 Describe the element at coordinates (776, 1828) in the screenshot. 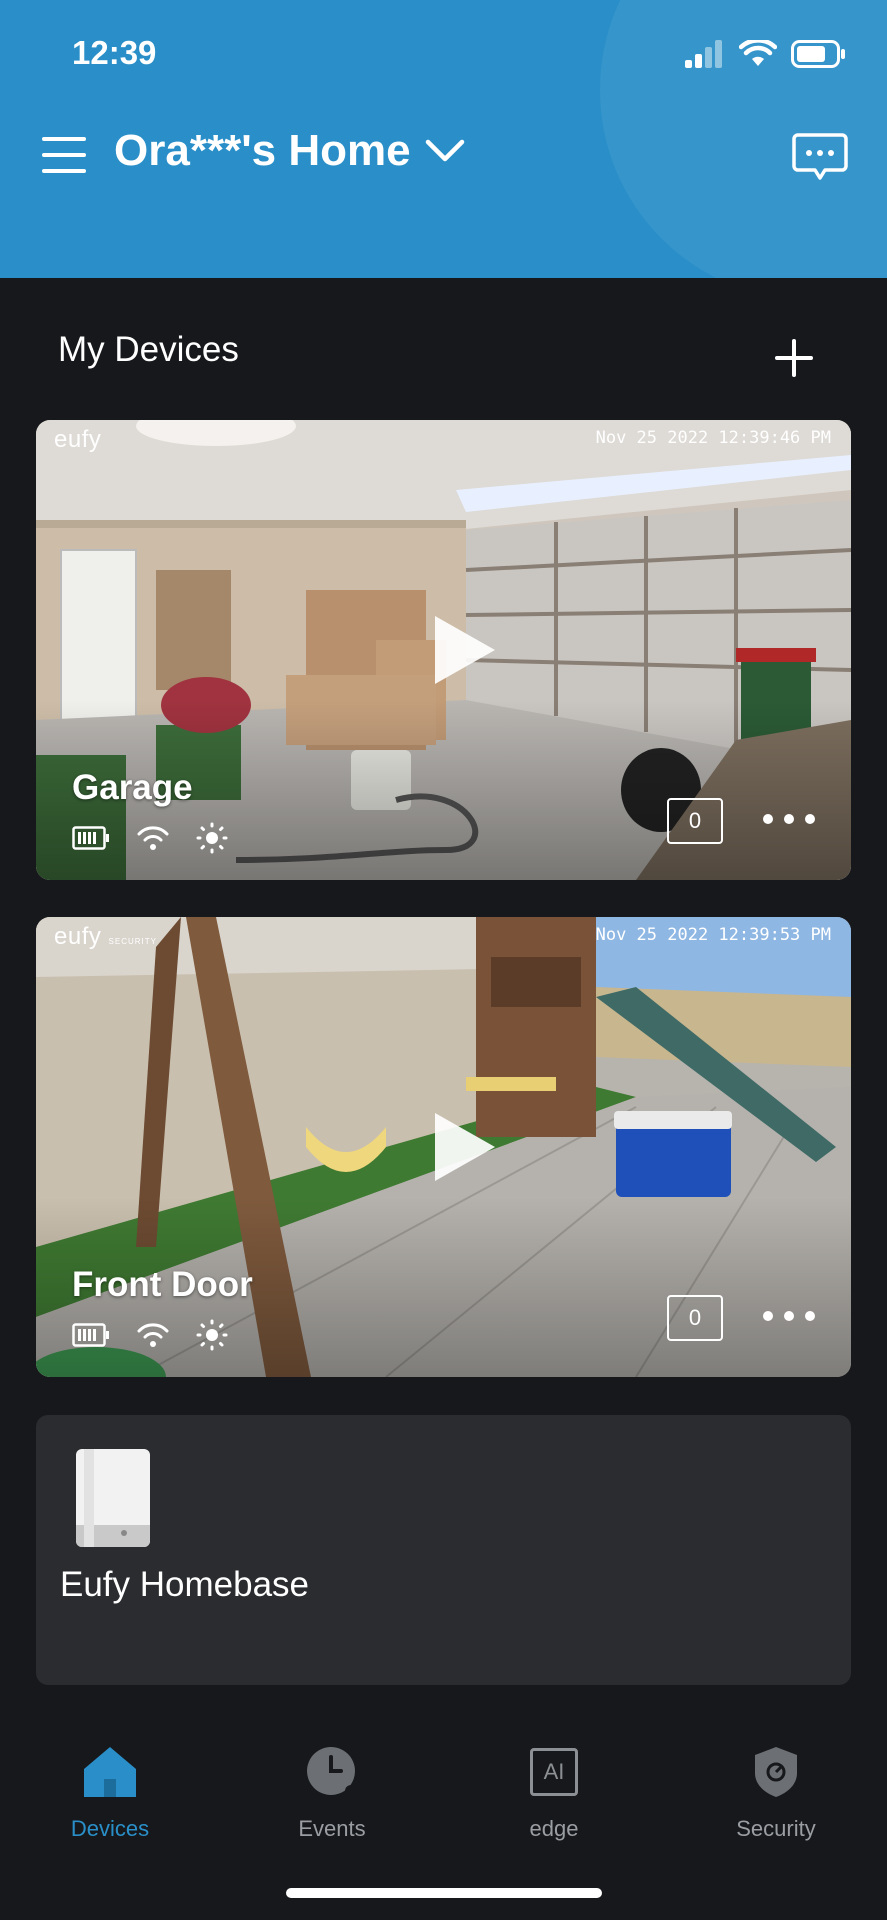

I see `nav-label-security: Security` at that location.